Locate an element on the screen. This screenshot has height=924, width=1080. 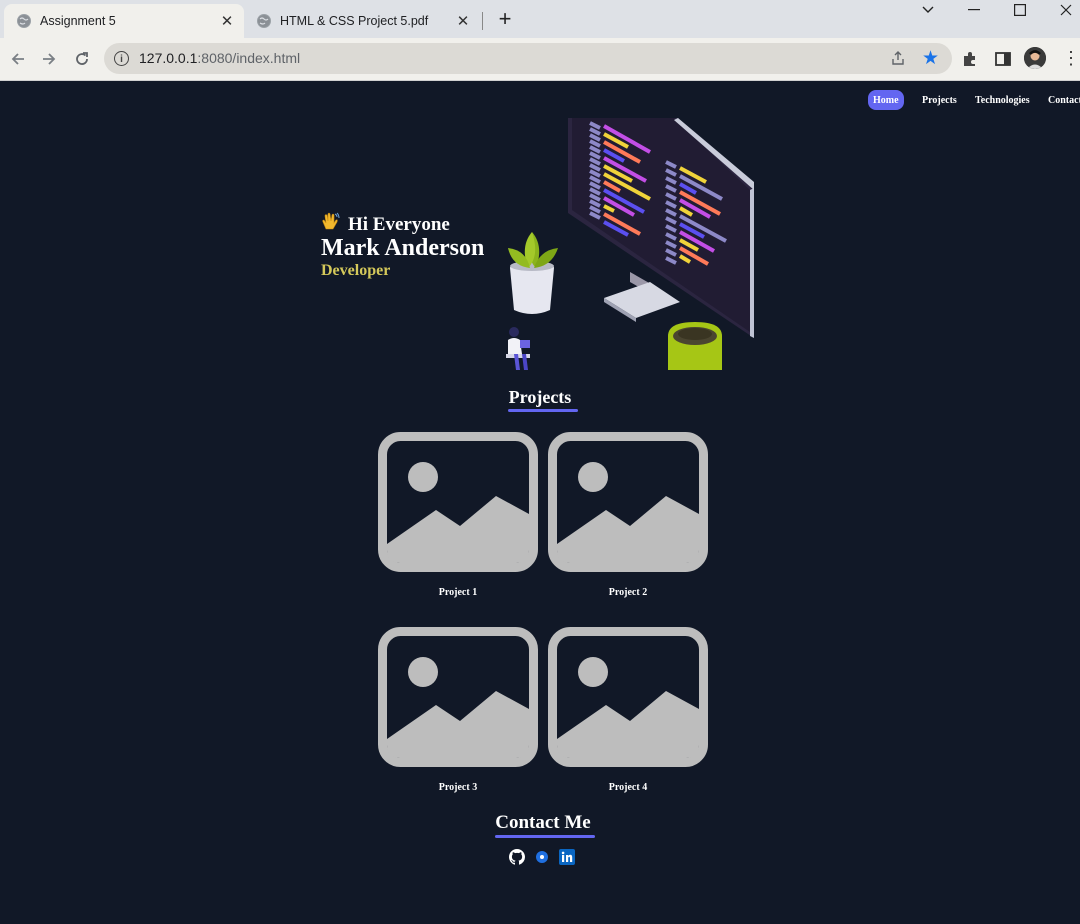
browser-toolbar: i 127.0.0.1:8080/index.html ★ ⋮ is located at coordinates (540, 59).